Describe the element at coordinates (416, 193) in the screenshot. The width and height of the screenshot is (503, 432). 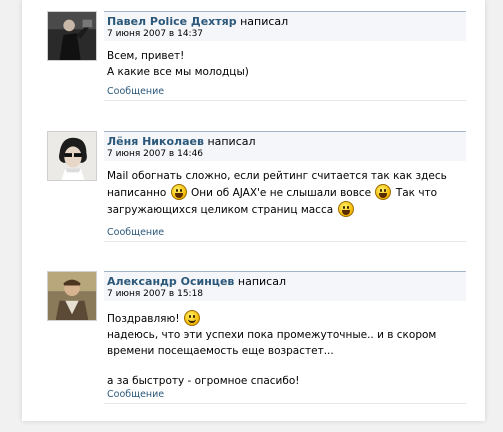
I see `comment-fragment: Так что` at that location.